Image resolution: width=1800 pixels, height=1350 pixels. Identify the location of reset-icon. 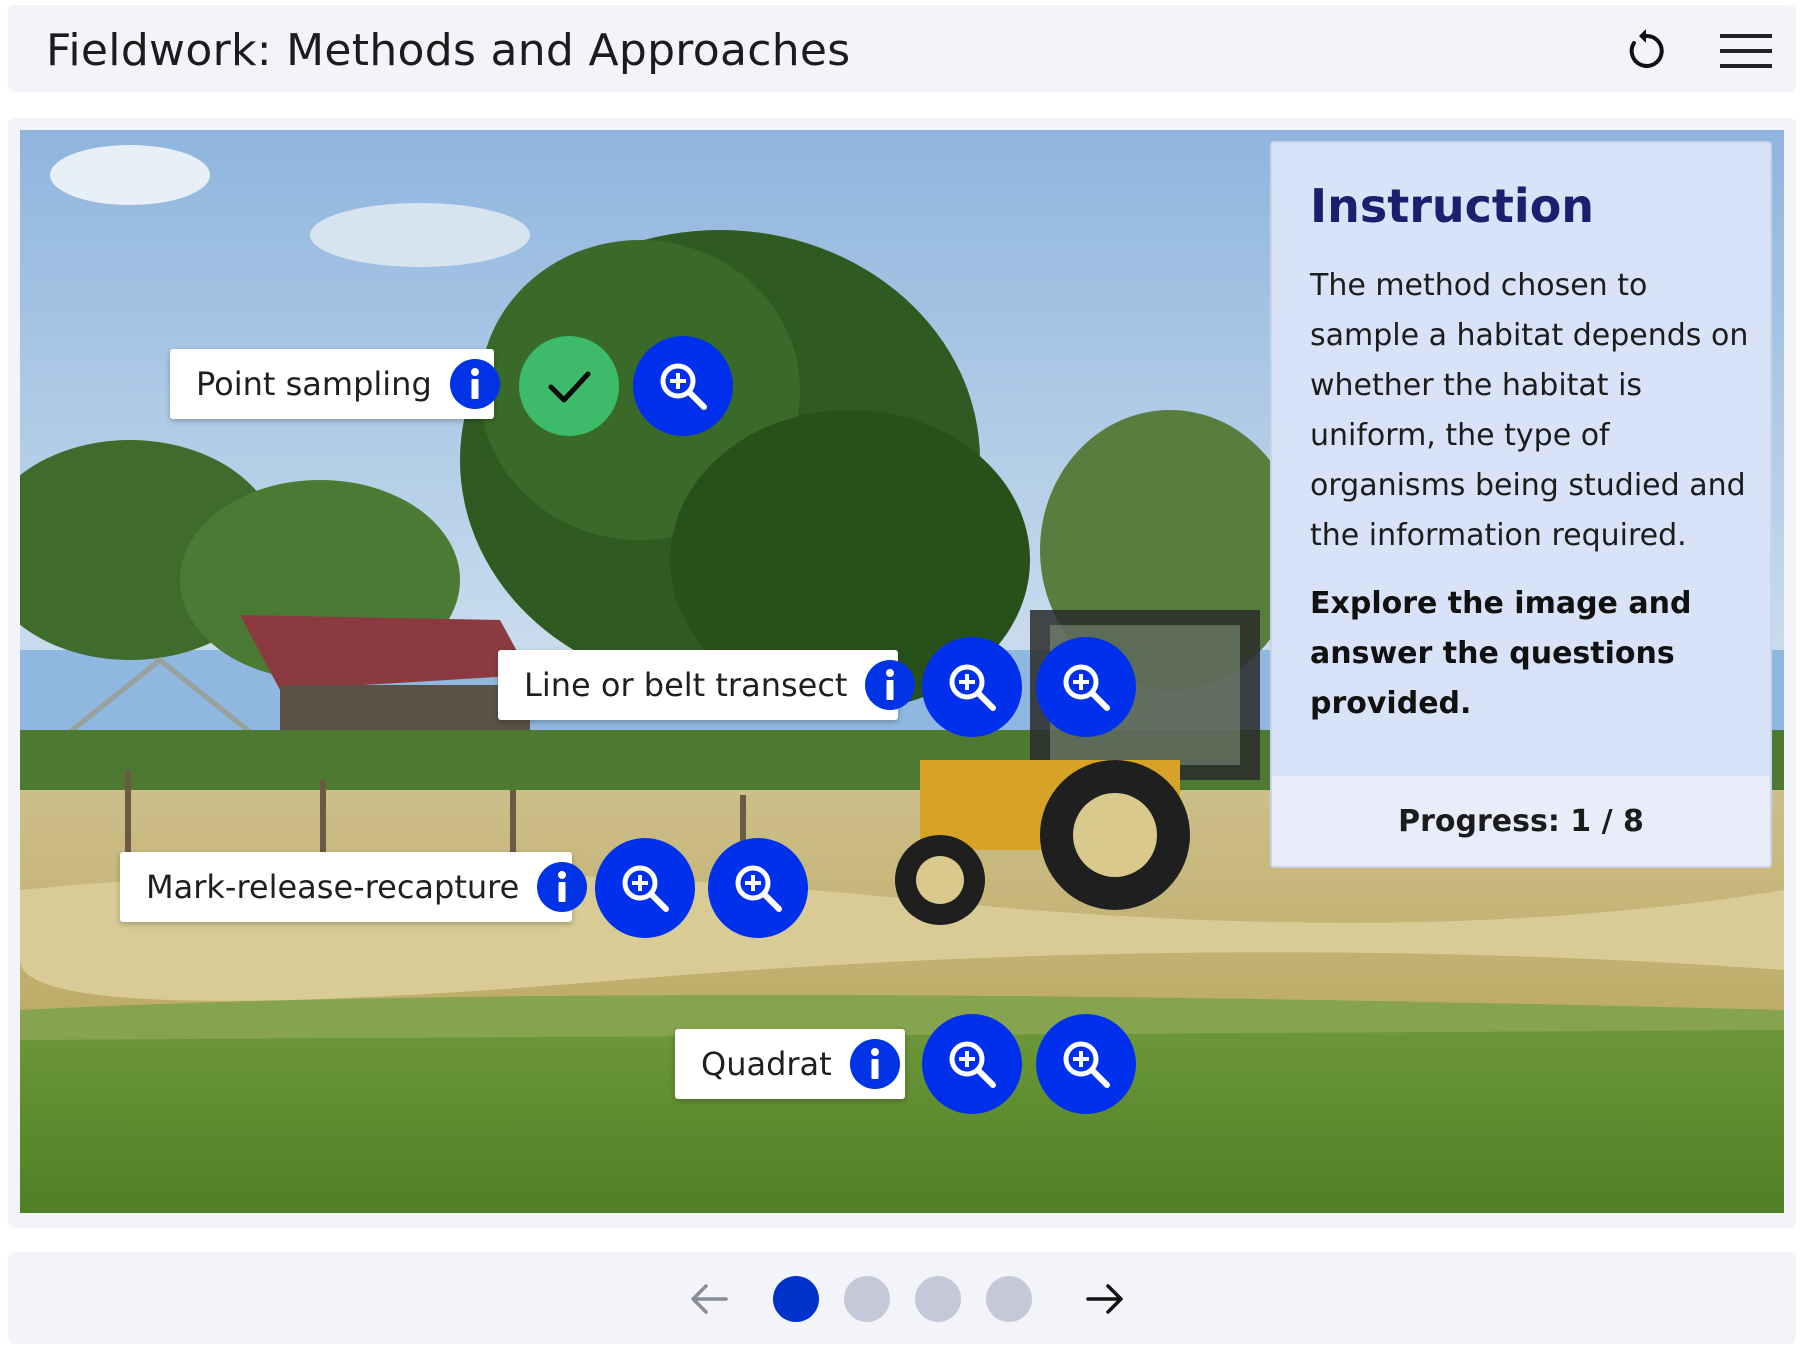
(1646, 48).